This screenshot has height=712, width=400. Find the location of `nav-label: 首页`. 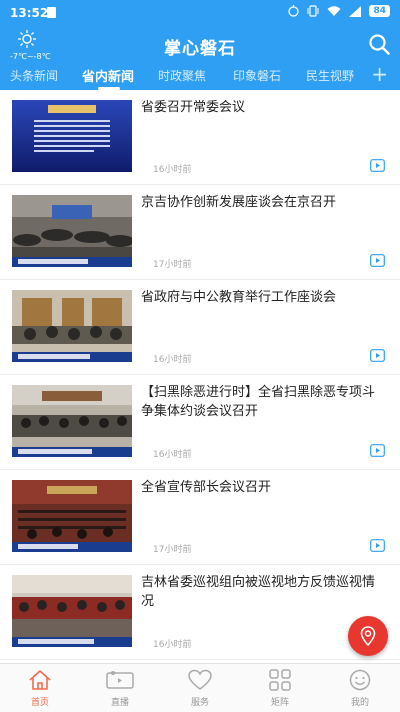

nav-label: 首页 is located at coordinates (39, 703).